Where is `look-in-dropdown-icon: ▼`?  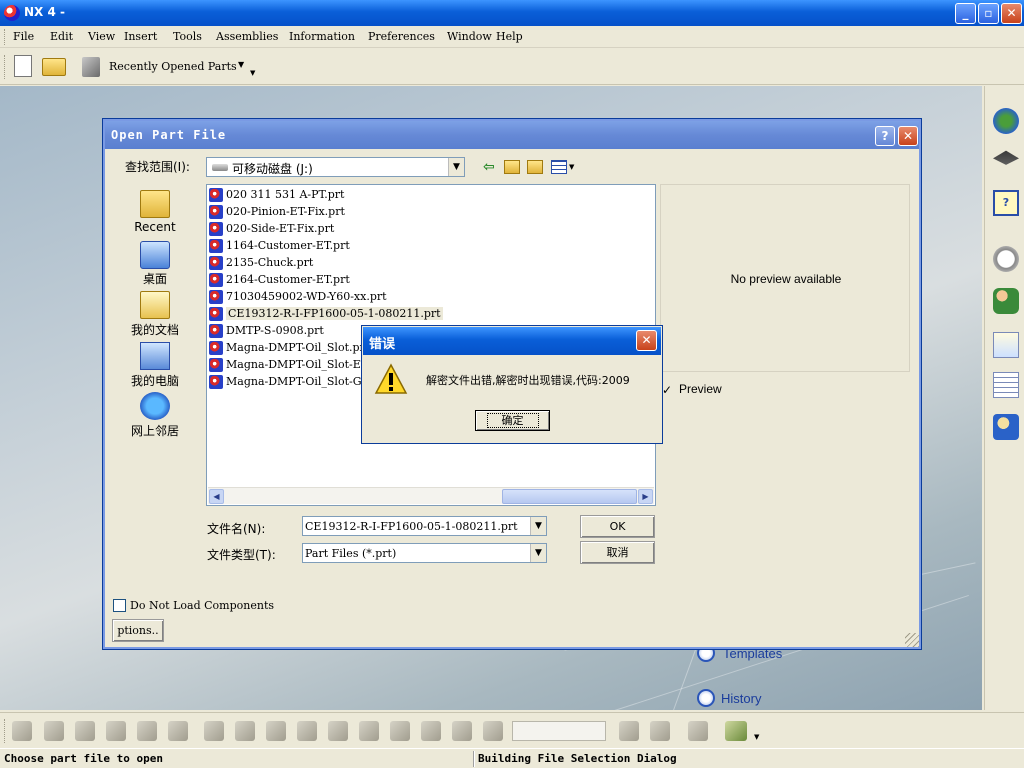 look-in-dropdown-icon: ▼ is located at coordinates (456, 167).